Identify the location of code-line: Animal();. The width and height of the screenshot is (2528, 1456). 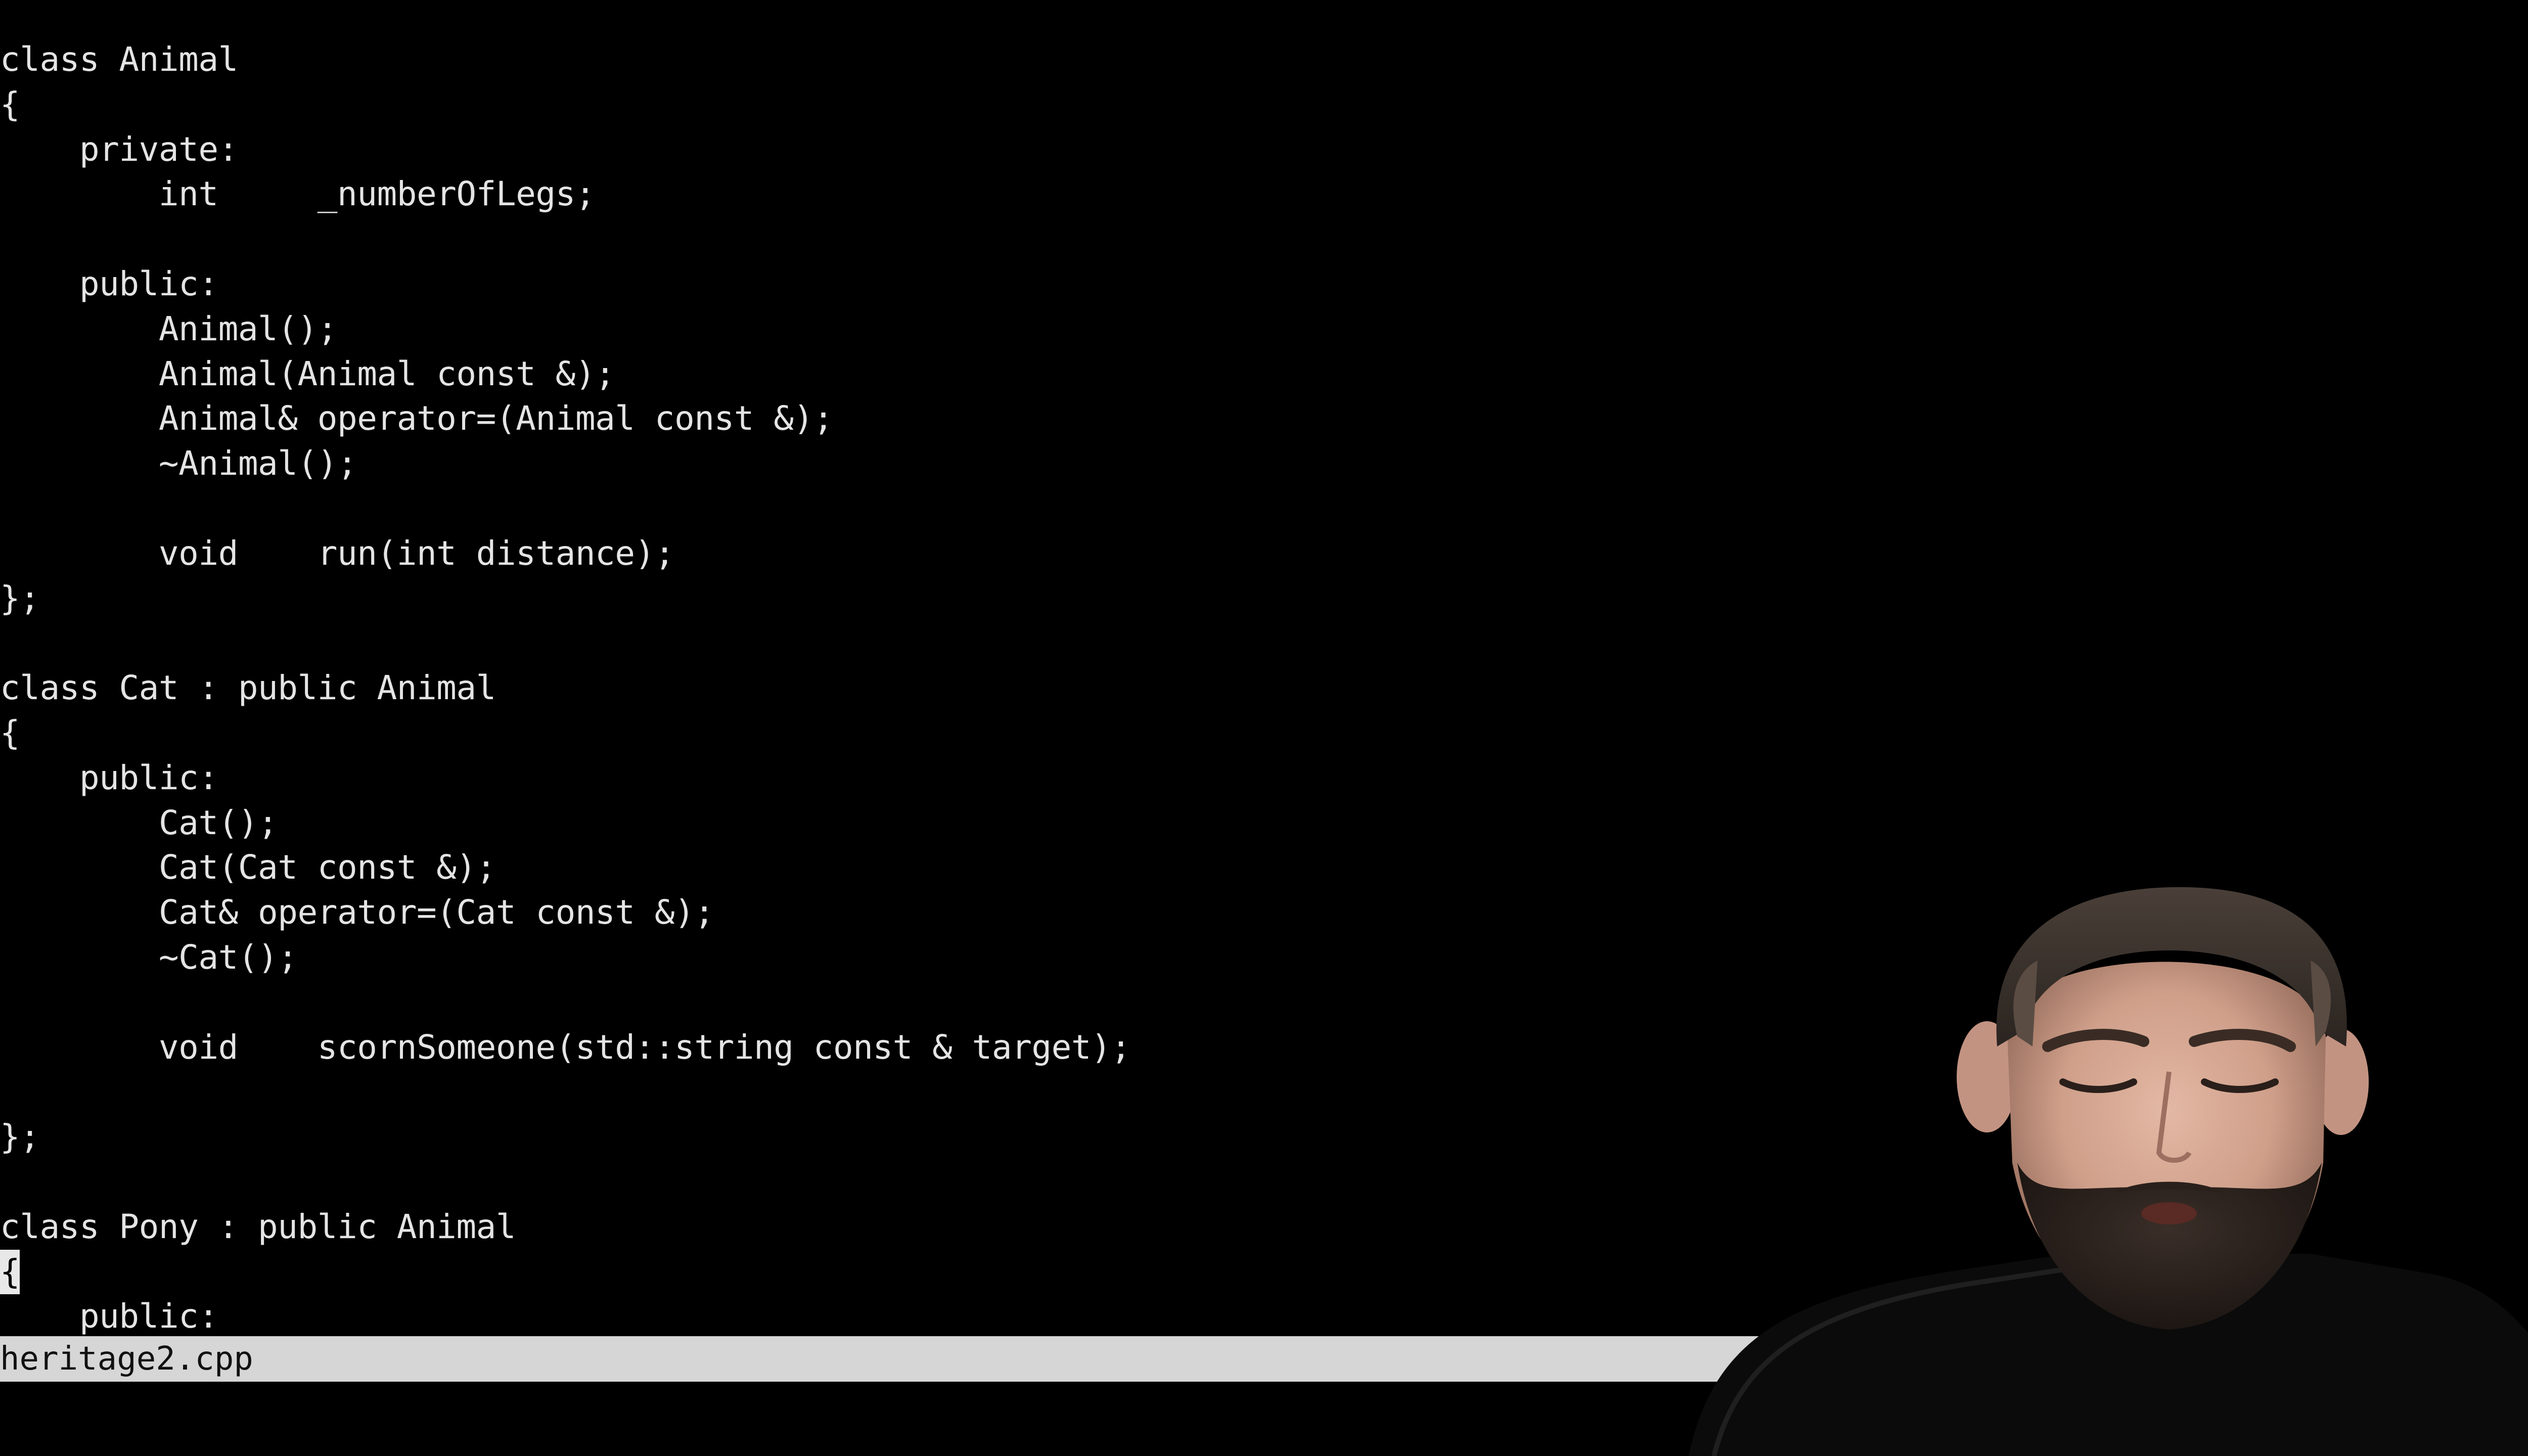
(169, 328).